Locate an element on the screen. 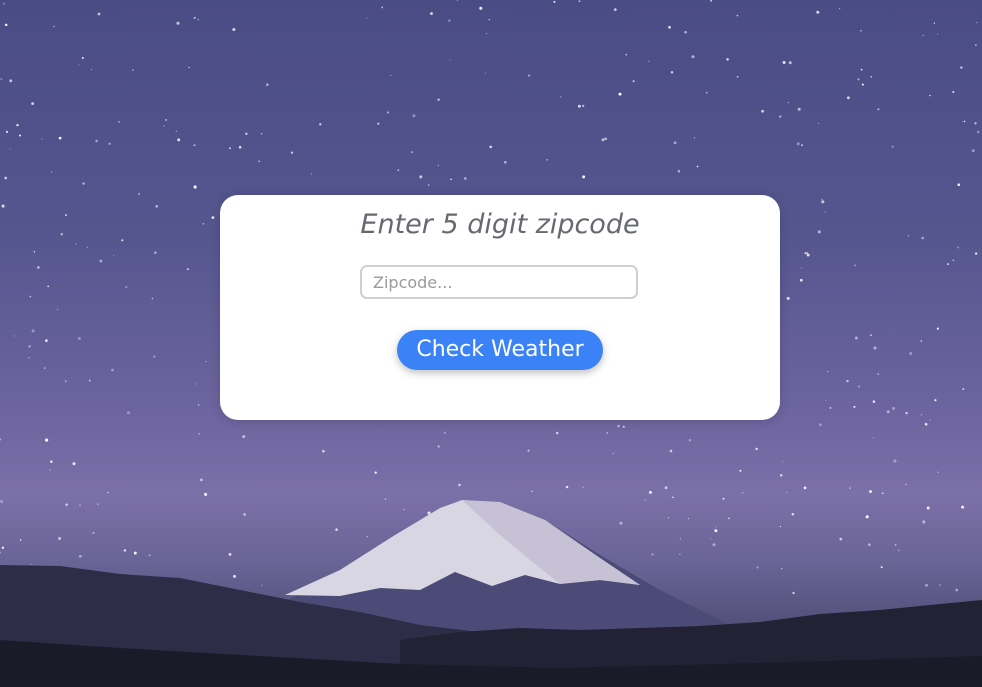  zipcode-input is located at coordinates (499, 282).